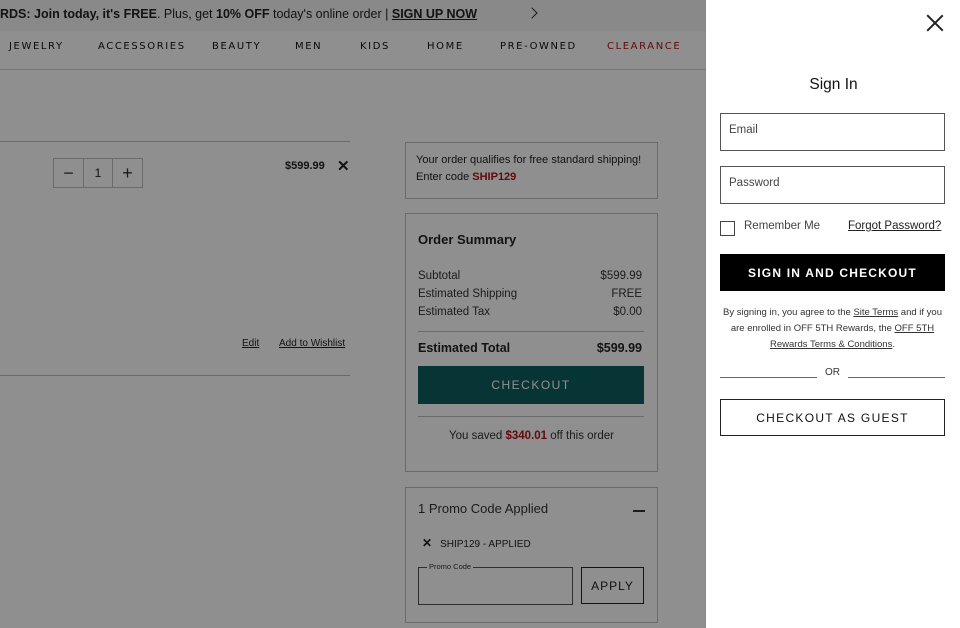 The height and width of the screenshot is (628, 960). What do you see at coordinates (743, 130) in the screenshot?
I see `email-placeholder: Email` at bounding box center [743, 130].